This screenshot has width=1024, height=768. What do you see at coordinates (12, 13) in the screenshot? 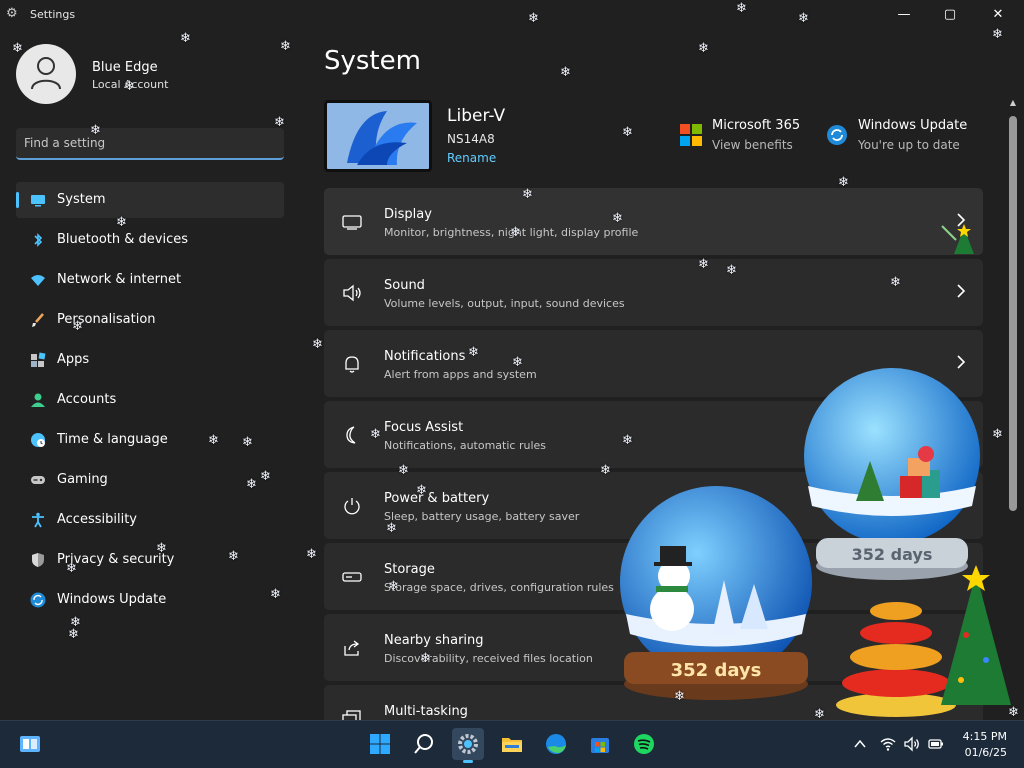
I see `settings-gear-icon: ⚙` at bounding box center [12, 13].